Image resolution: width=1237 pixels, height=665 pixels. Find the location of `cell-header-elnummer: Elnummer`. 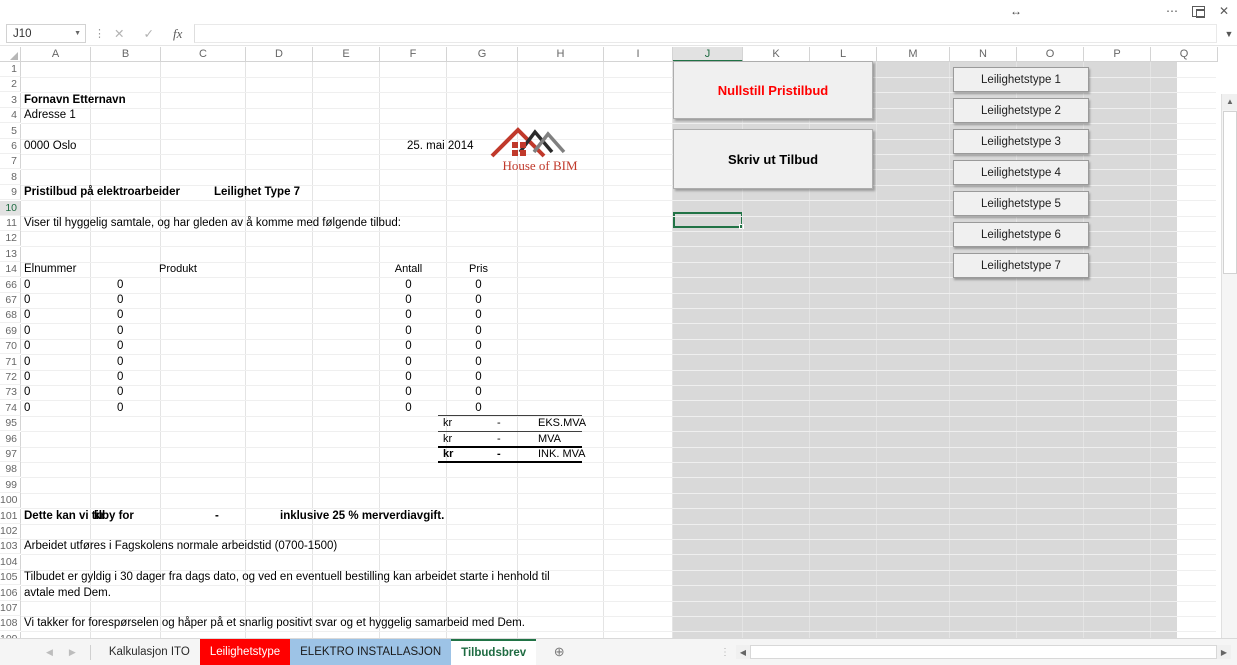

cell-header-elnummer: Elnummer is located at coordinates (50, 269).